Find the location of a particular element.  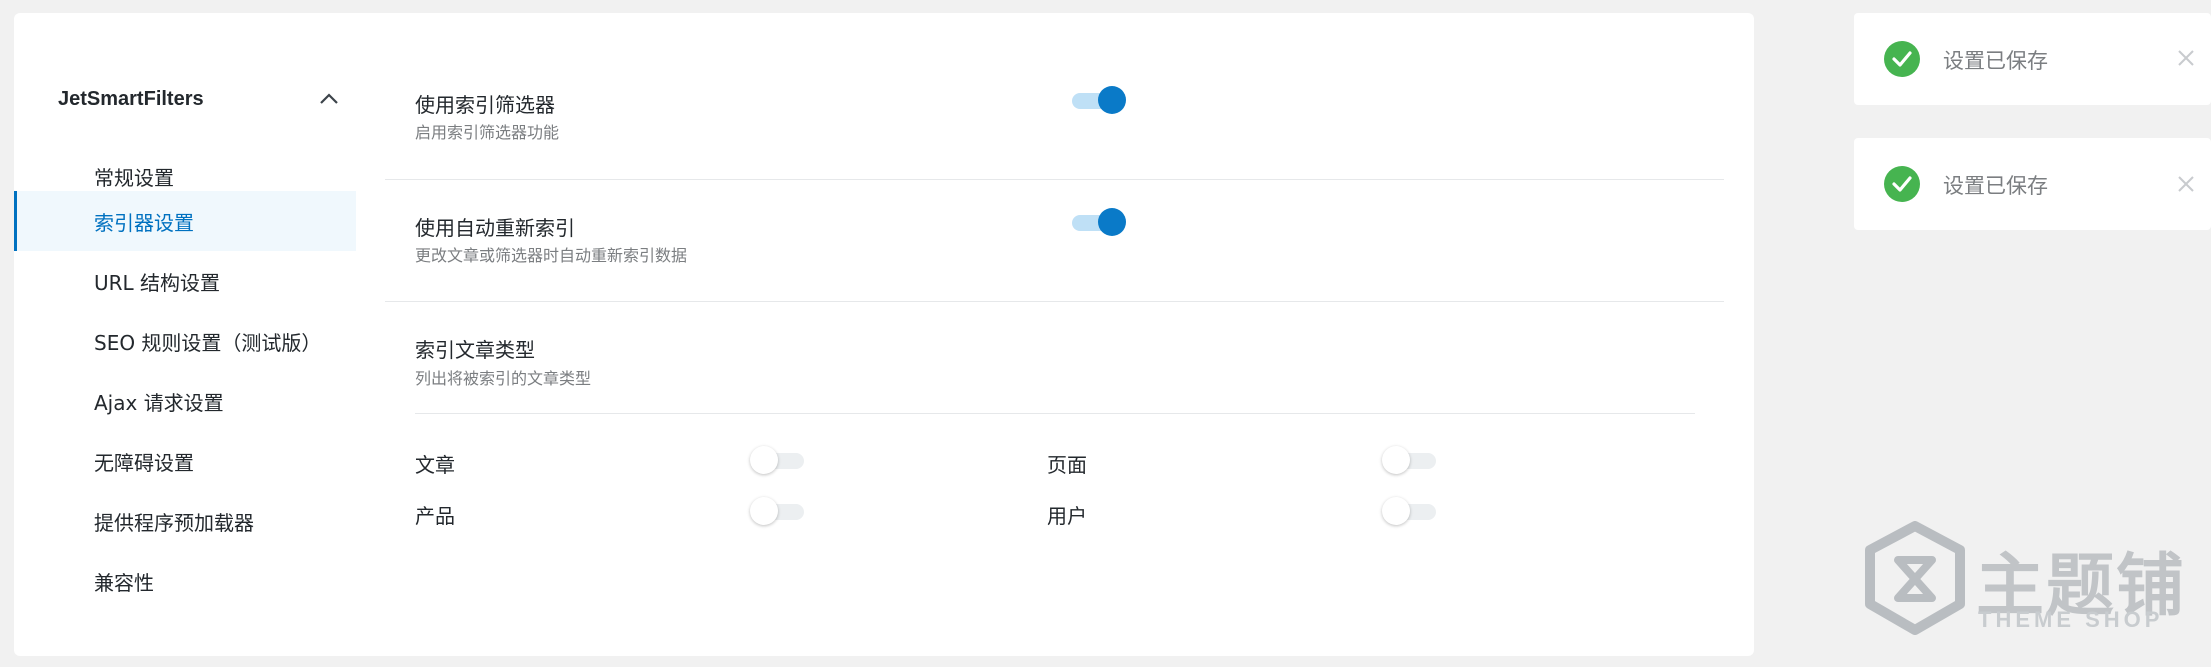

sidebar-item-ajax: Ajax 请求设置 is located at coordinates (185, 401).